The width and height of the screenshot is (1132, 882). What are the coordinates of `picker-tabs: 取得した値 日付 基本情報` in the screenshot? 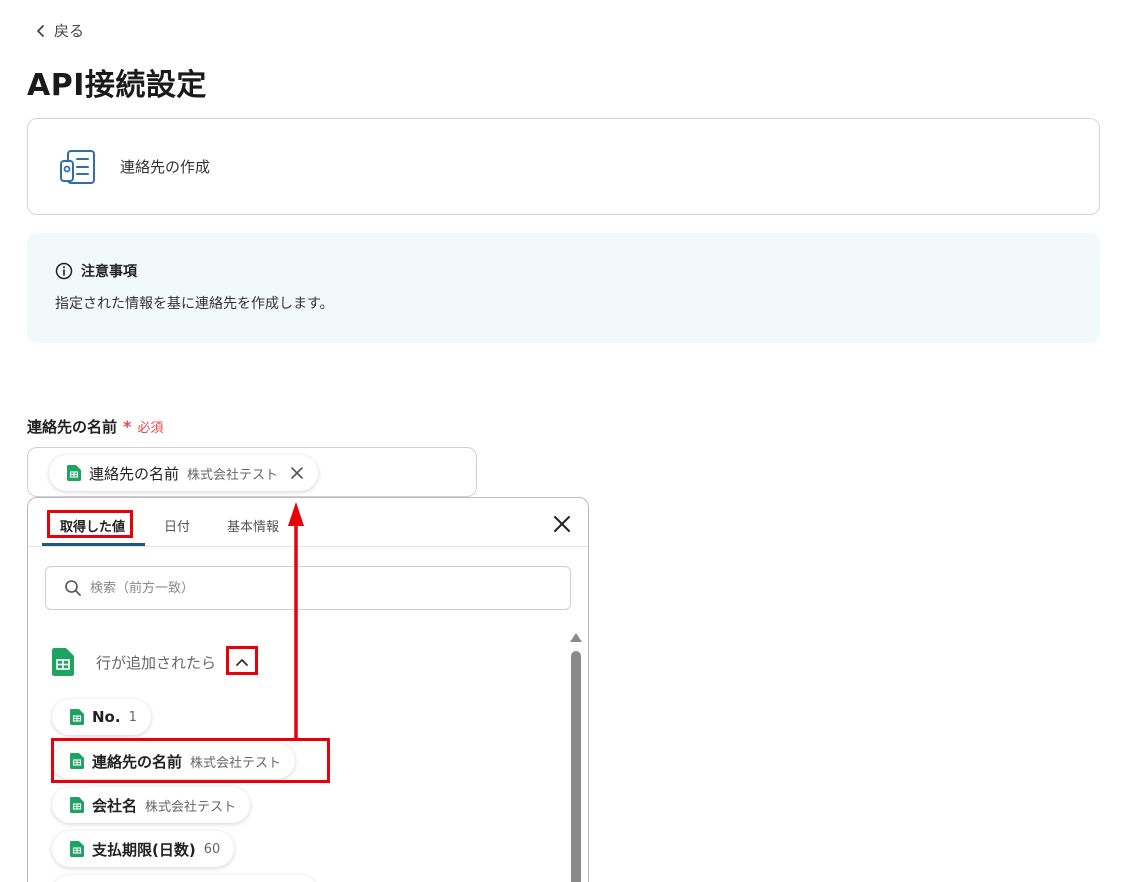 It's located at (308, 522).